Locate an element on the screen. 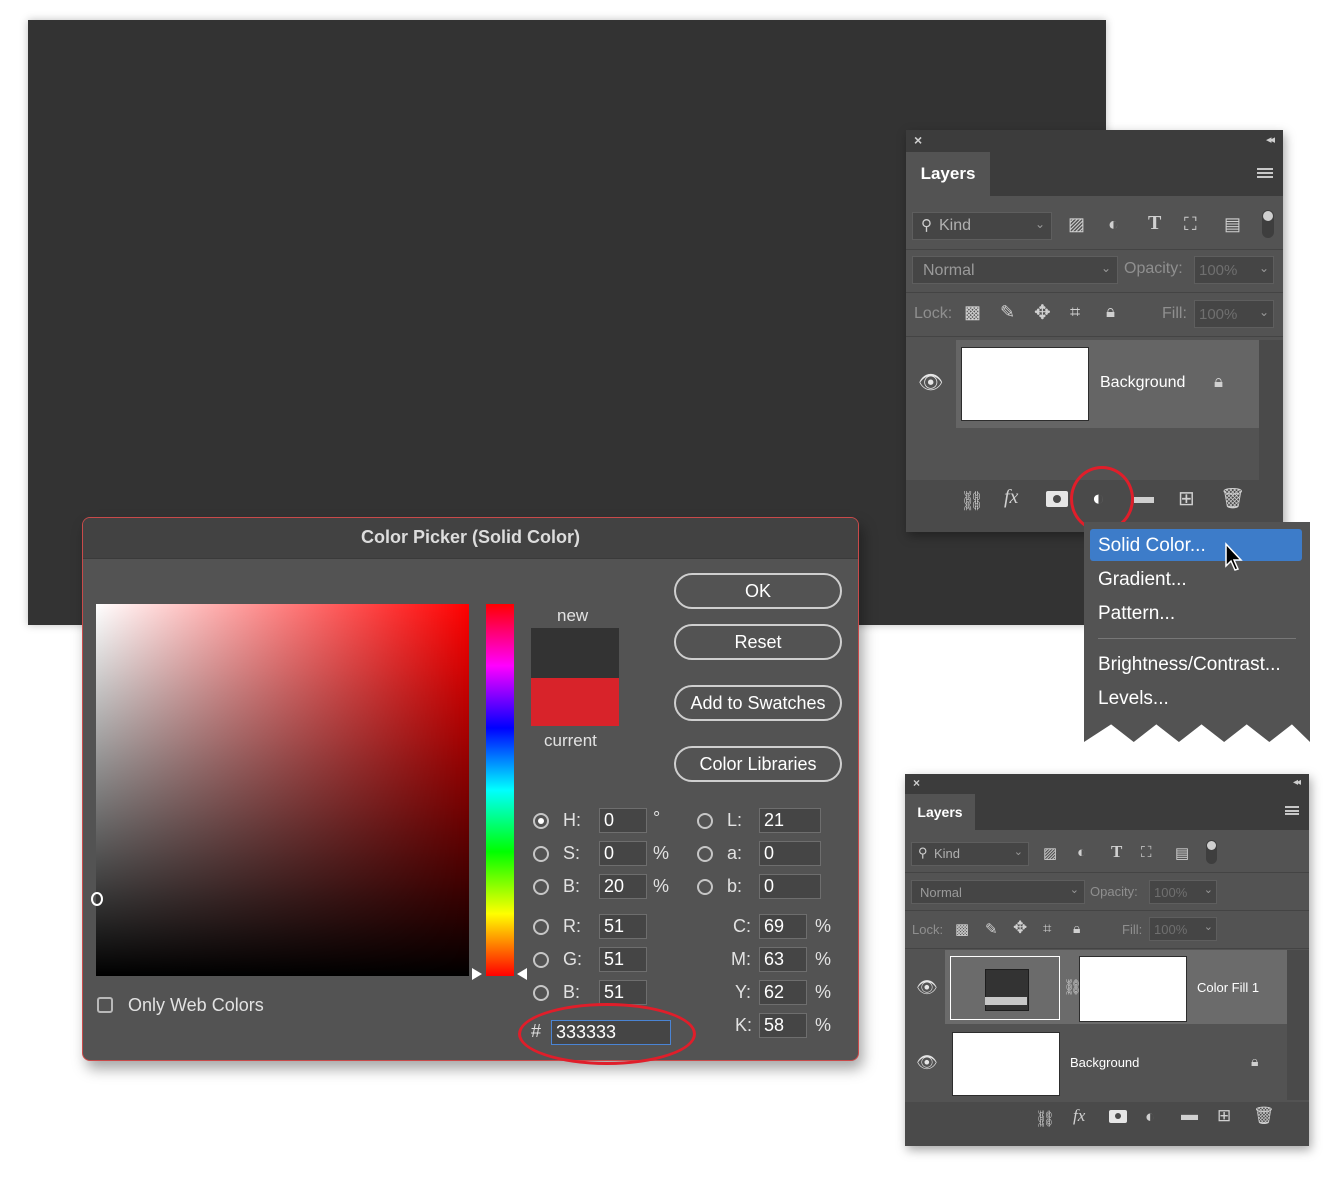  h-input: 0 is located at coordinates (623, 820).